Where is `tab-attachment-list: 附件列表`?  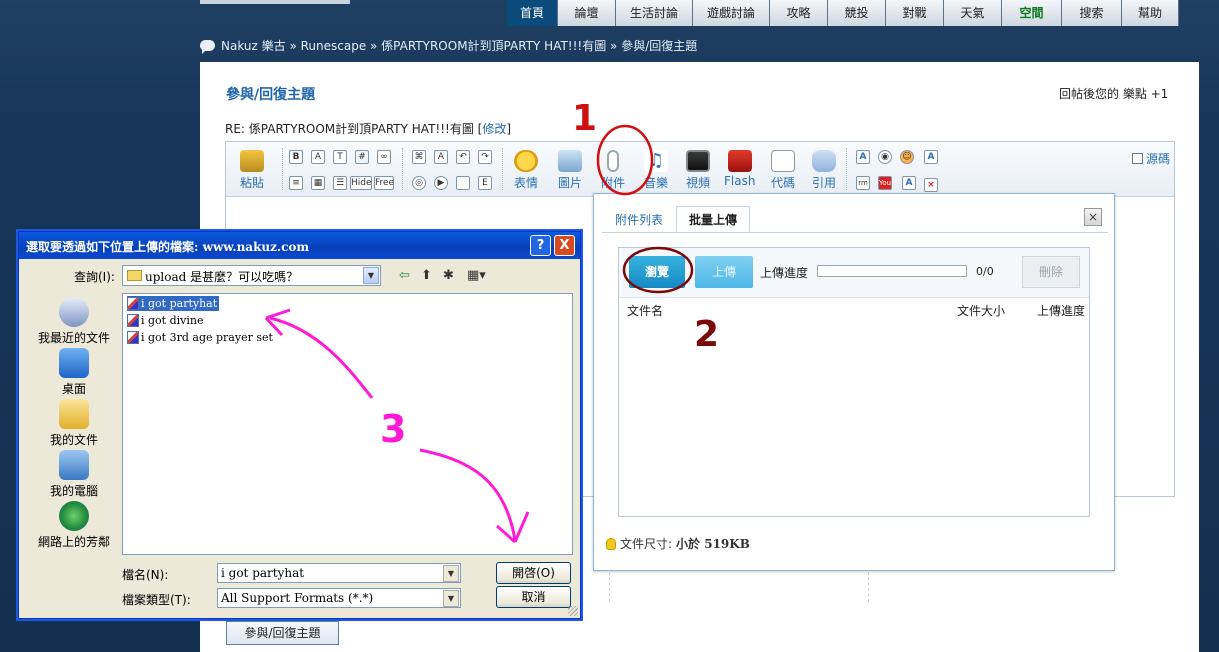
tab-attachment-list: 附件列表 is located at coordinates (639, 219).